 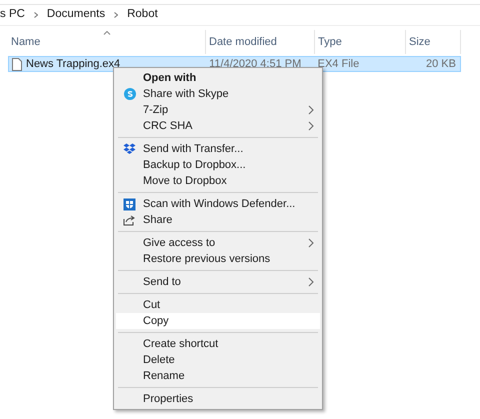 I want to click on column-header: Type, so click(x=360, y=42).